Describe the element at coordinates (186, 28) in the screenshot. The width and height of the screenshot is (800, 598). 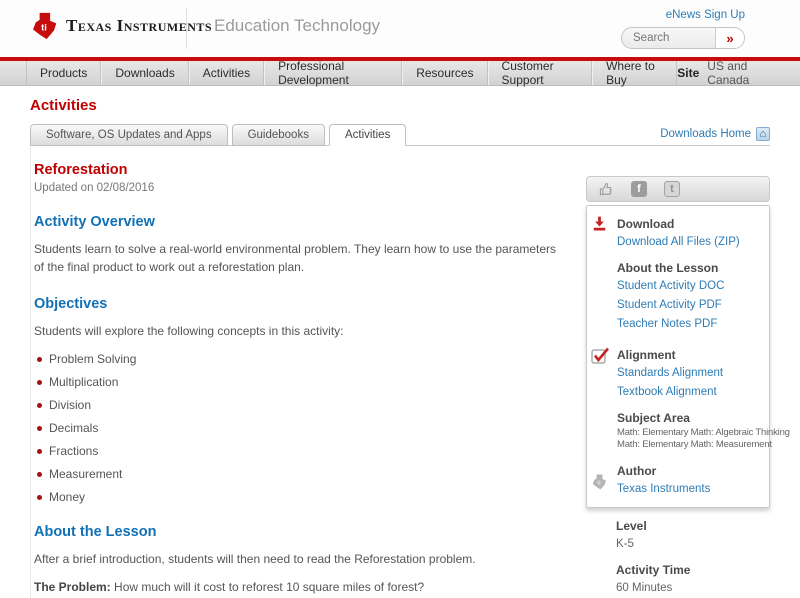
I see `header-divider` at that location.